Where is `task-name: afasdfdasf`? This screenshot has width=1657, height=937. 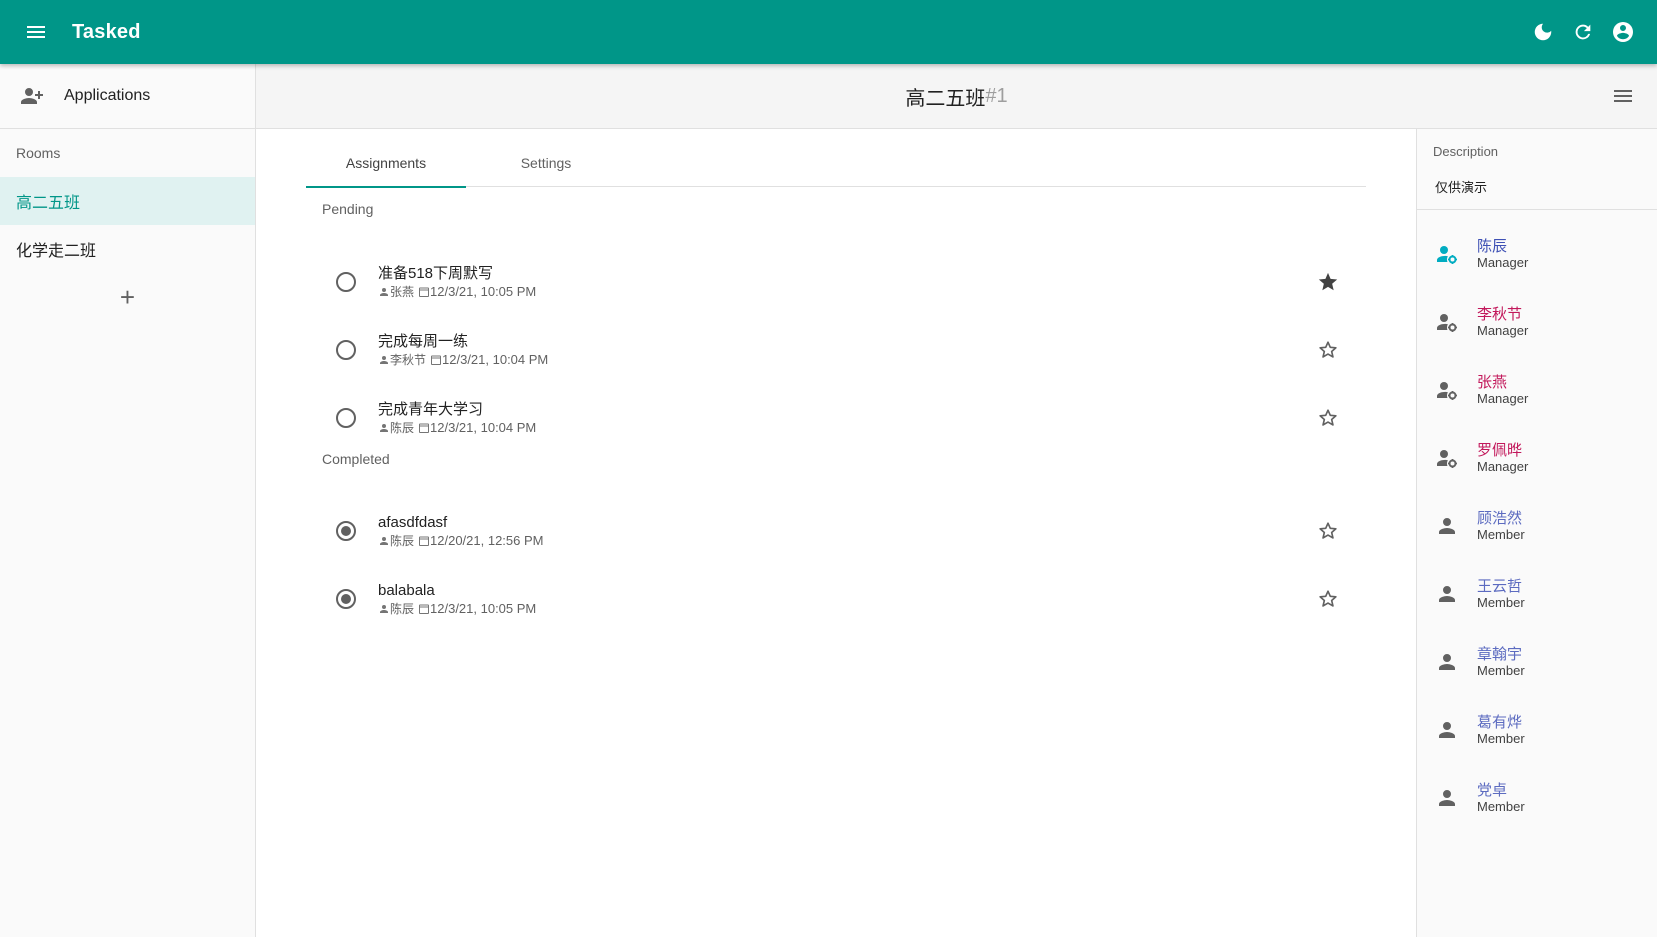
task-name: afasdfdasf is located at coordinates (413, 522).